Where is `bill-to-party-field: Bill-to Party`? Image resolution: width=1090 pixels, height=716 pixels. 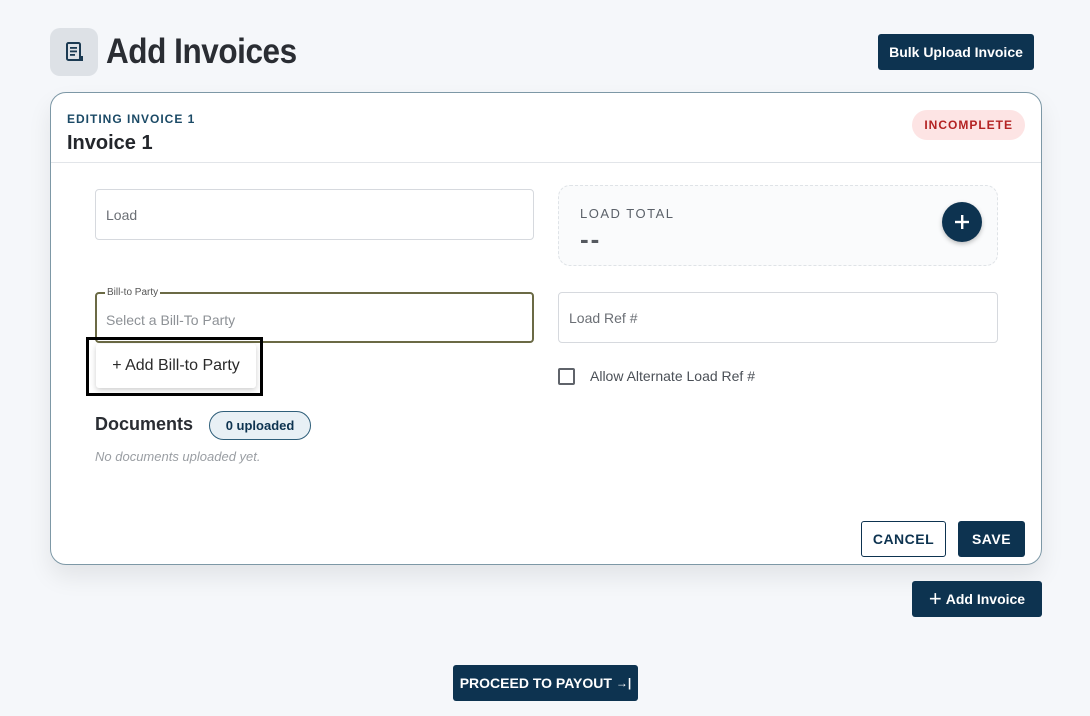
bill-to-party-field: Bill-to Party is located at coordinates (314, 315).